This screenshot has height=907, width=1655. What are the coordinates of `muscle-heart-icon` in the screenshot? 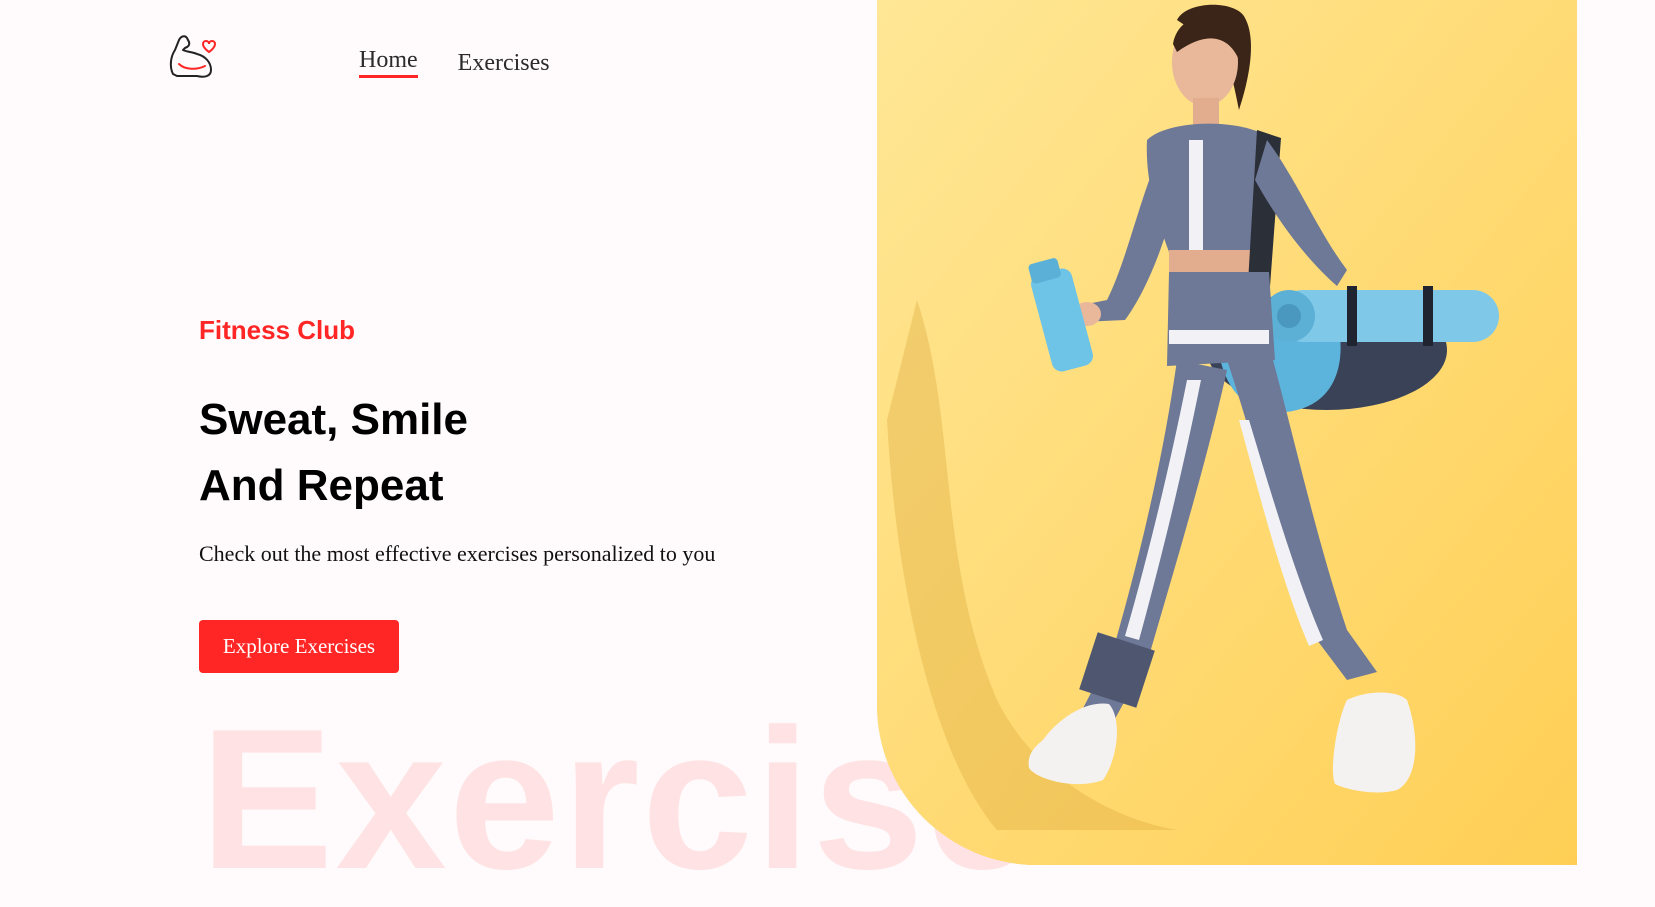 It's located at (193, 56).